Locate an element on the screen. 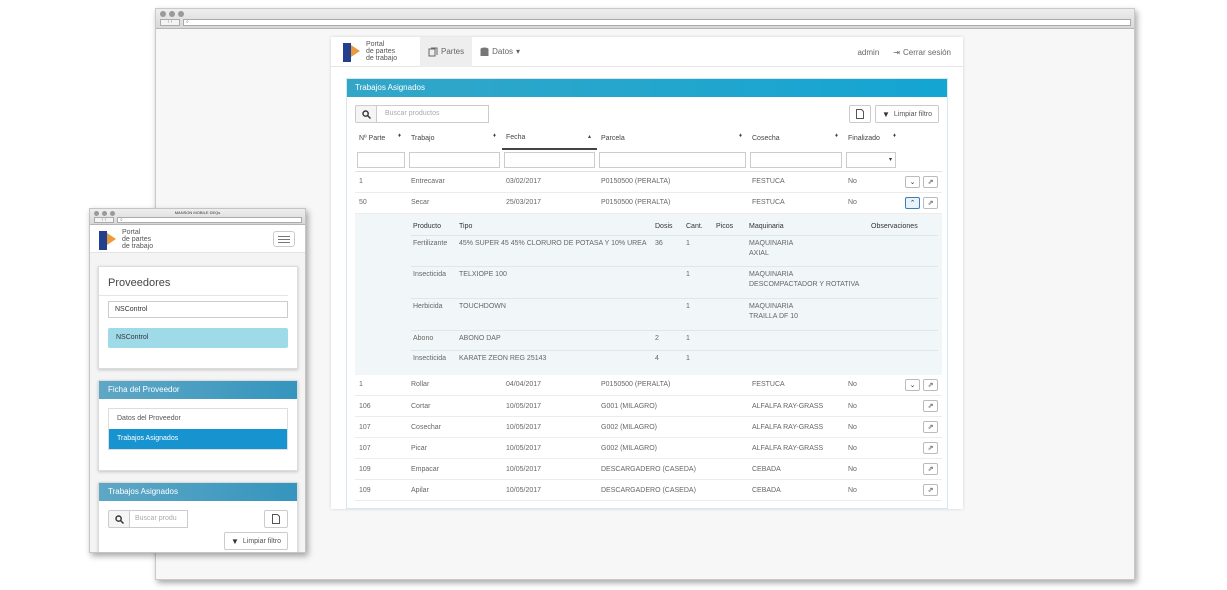  menu-trabajos-asignados: Trabajos Asignados is located at coordinates (198, 439).